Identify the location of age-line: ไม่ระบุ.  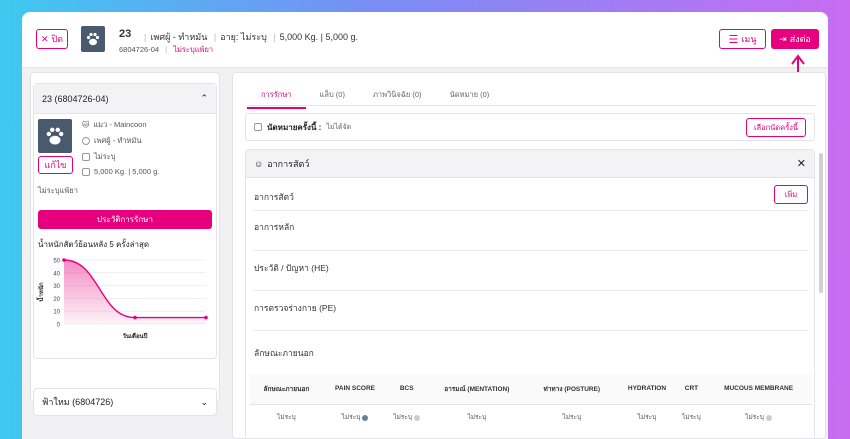
(99, 157).